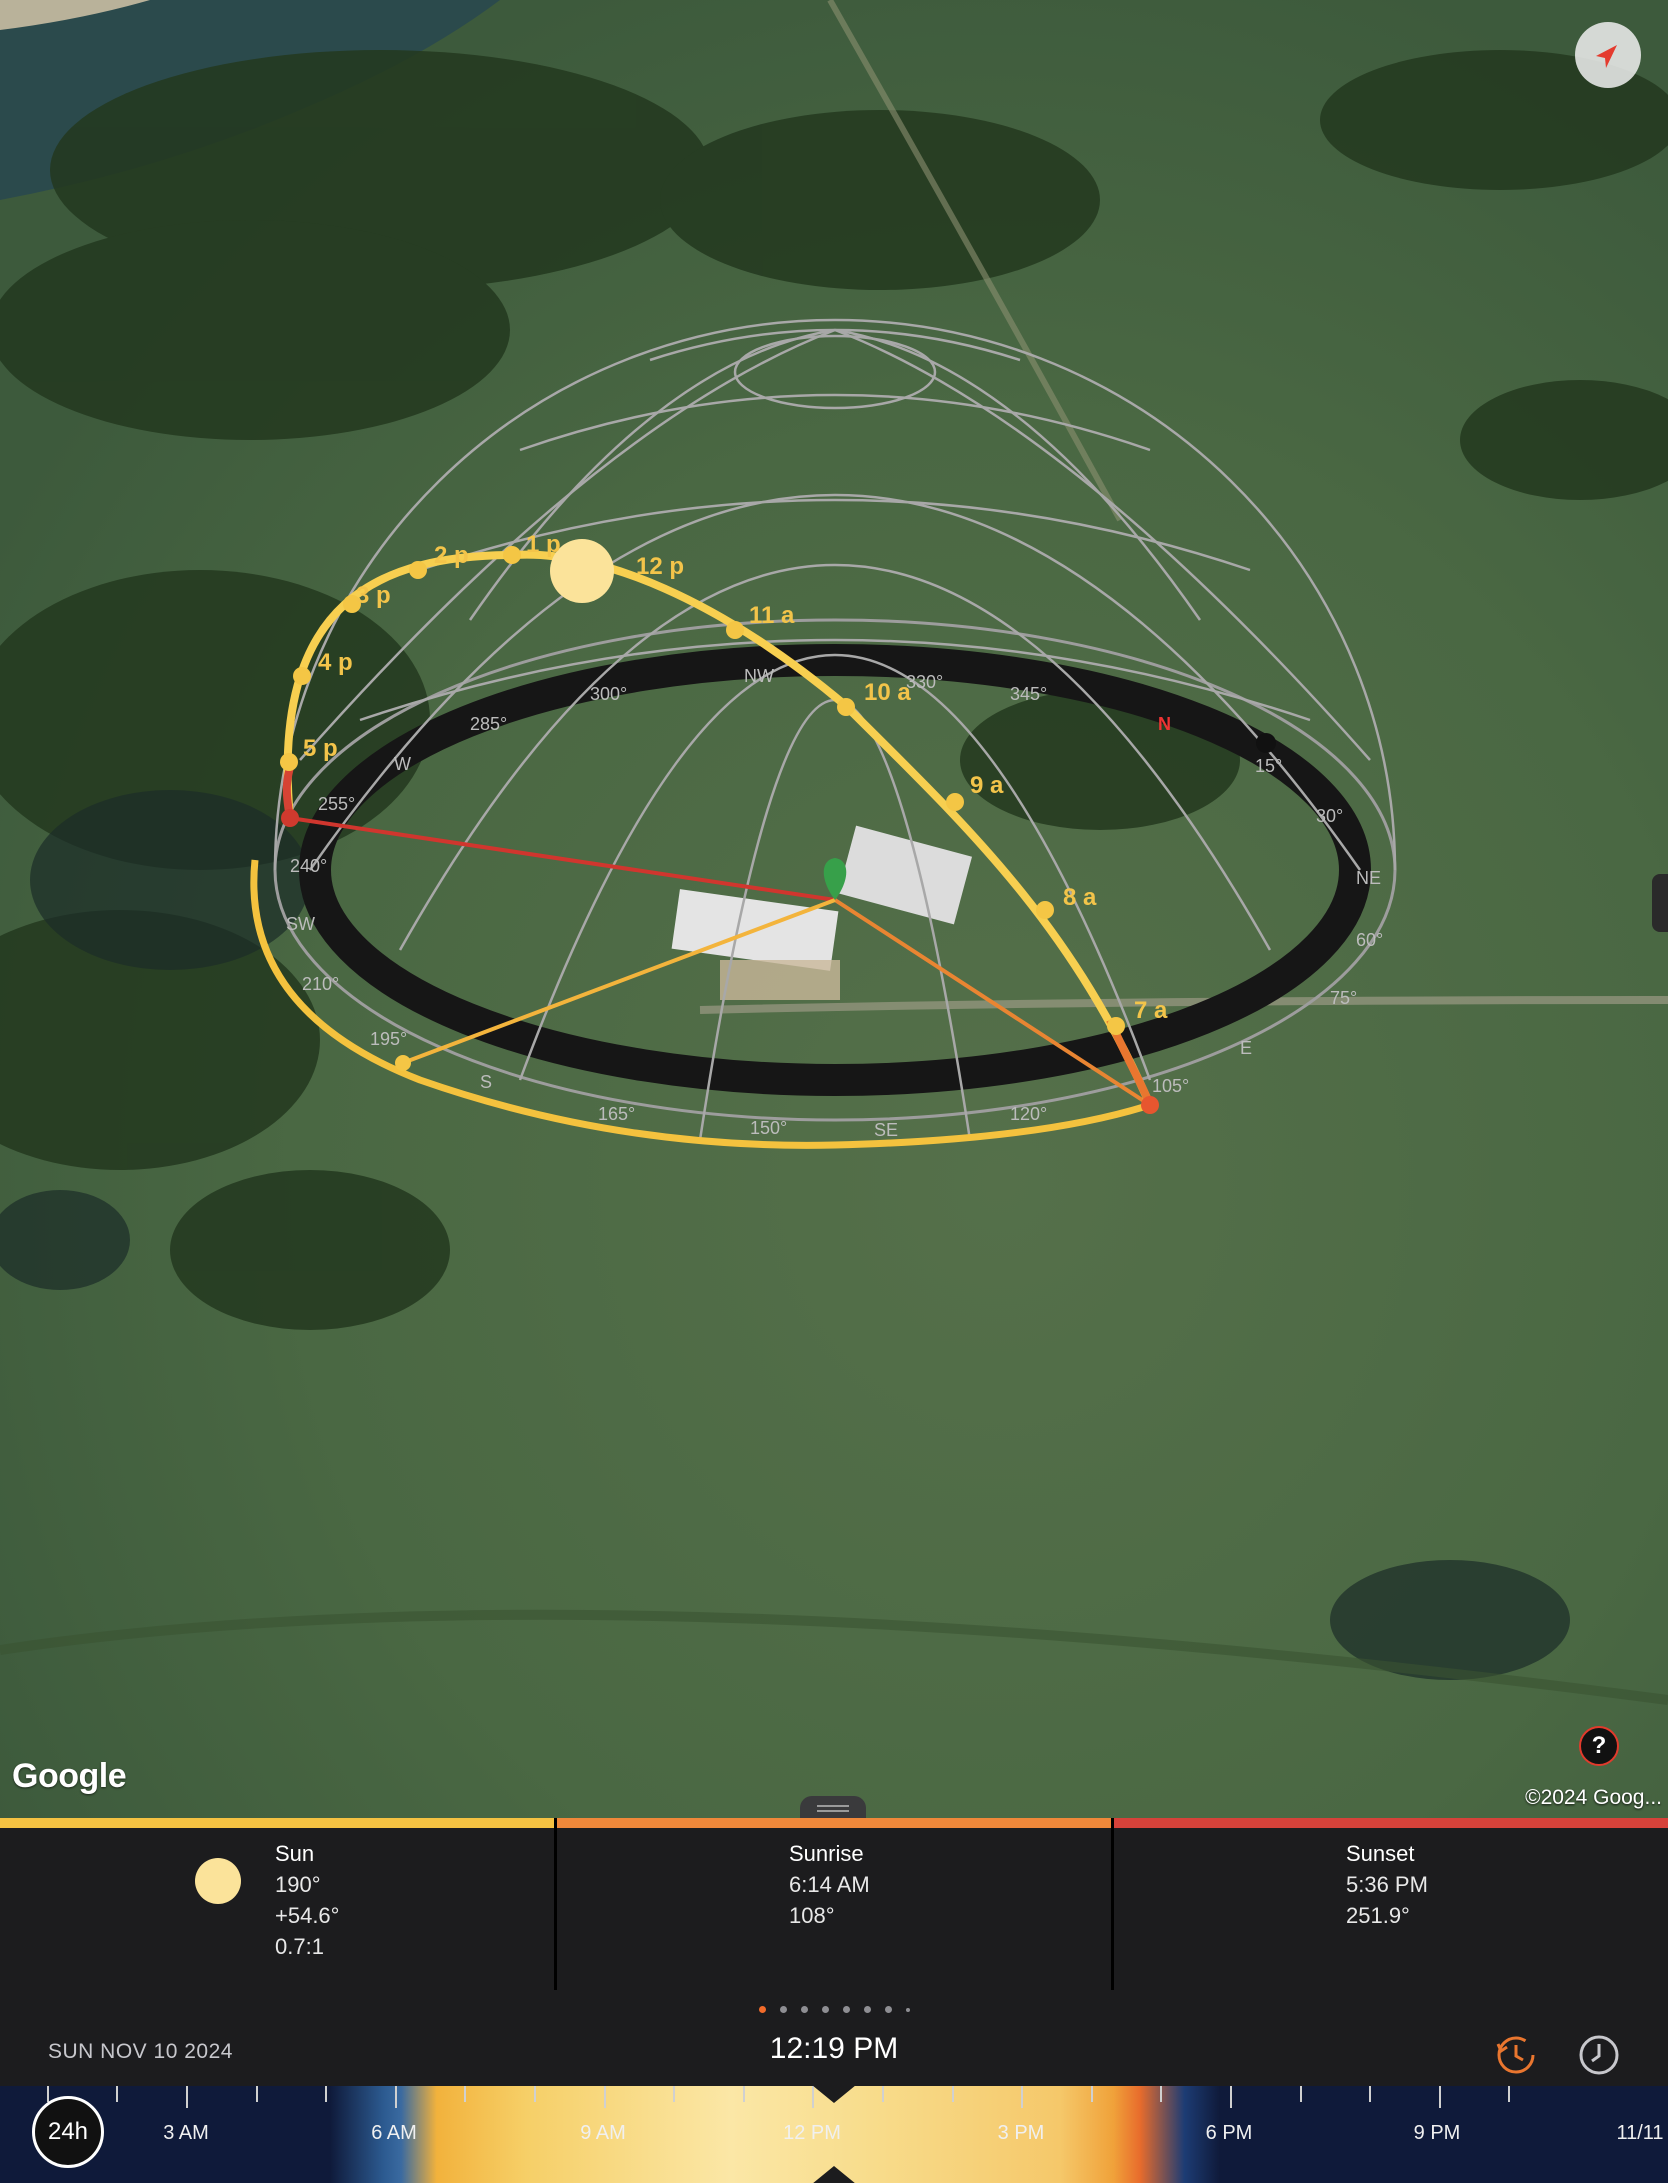 The width and height of the screenshot is (1668, 2183). I want to click on clock-icon, so click(1599, 2055).